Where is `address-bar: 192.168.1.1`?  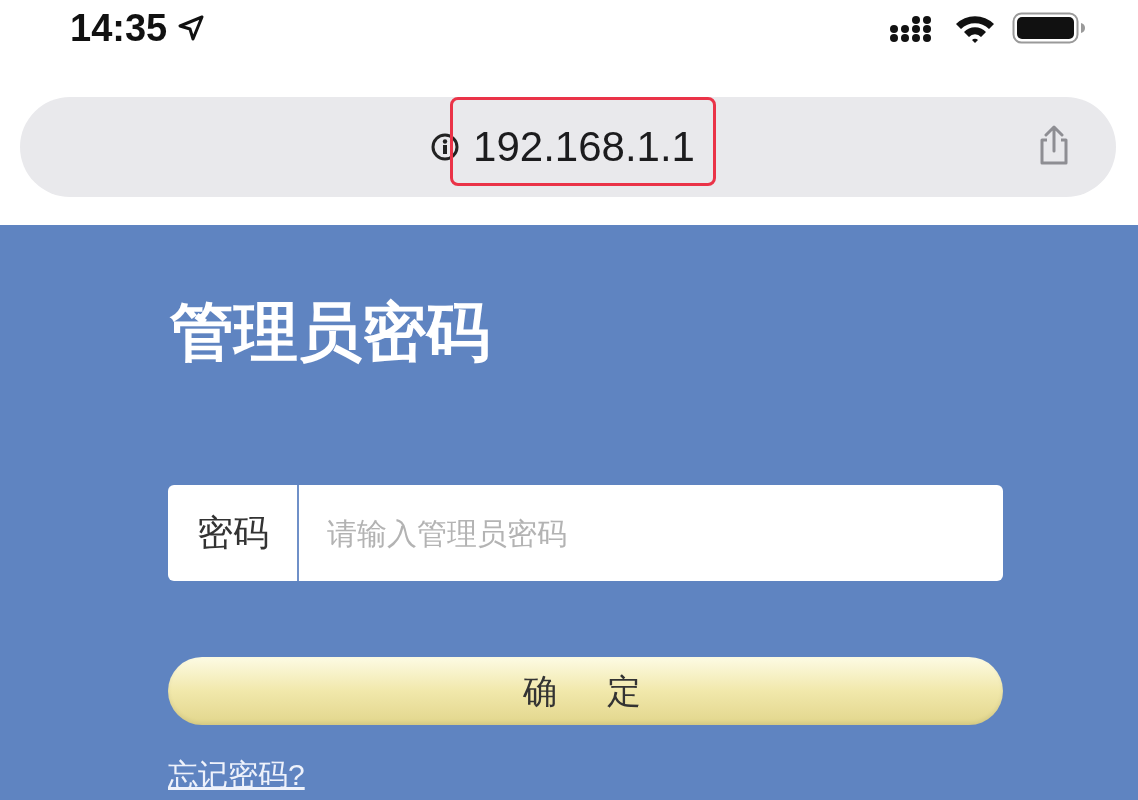 address-bar: 192.168.1.1 is located at coordinates (568, 147).